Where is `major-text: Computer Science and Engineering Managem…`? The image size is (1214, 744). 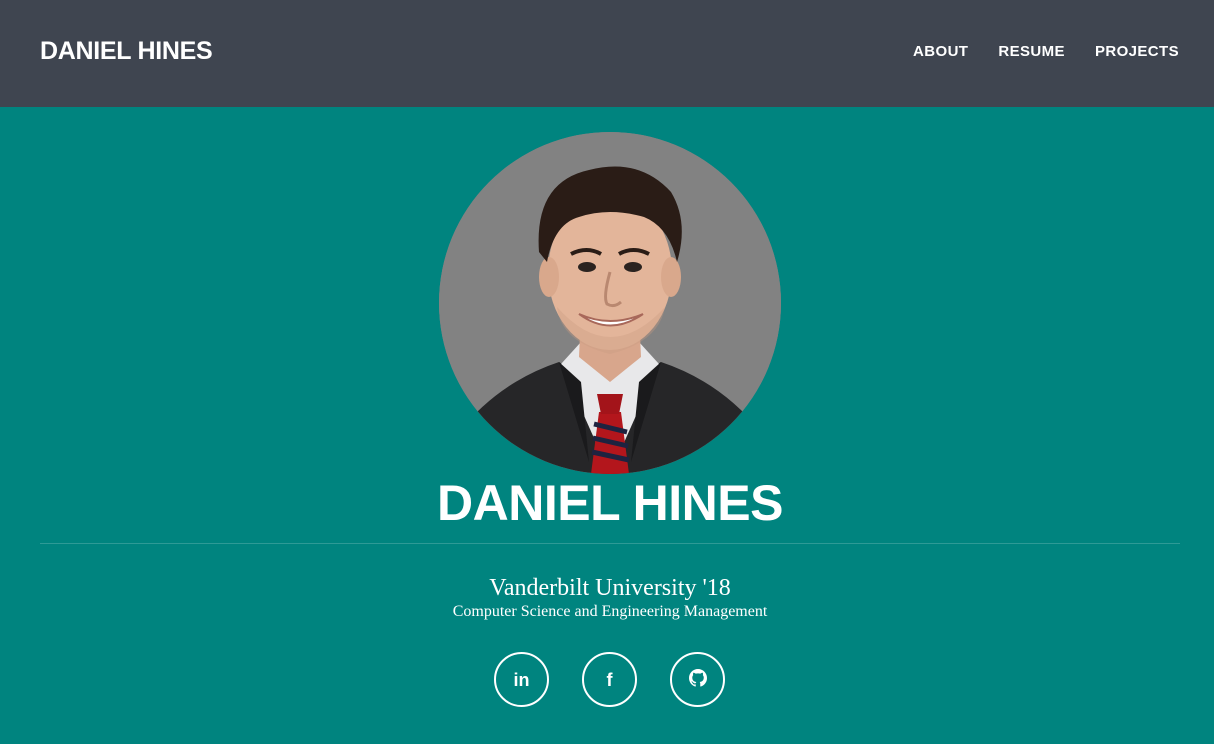 major-text: Computer Science and Engineering Managem… is located at coordinates (610, 611).